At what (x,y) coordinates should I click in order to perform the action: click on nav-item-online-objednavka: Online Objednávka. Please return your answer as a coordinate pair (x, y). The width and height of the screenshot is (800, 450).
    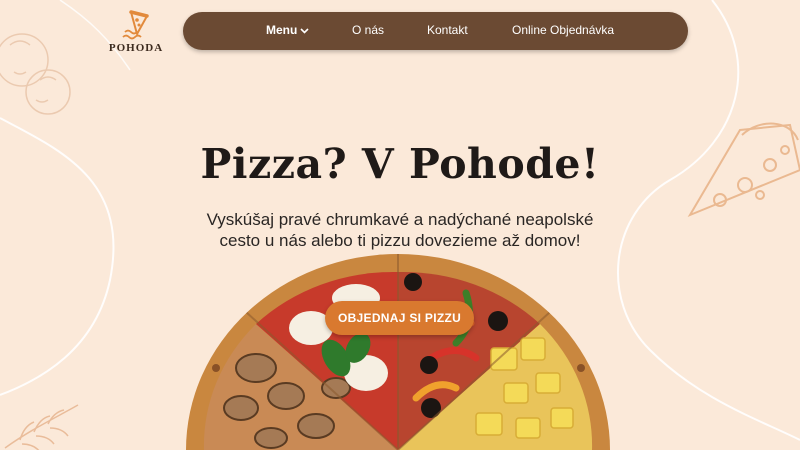
    Looking at the image, I should click on (563, 30).